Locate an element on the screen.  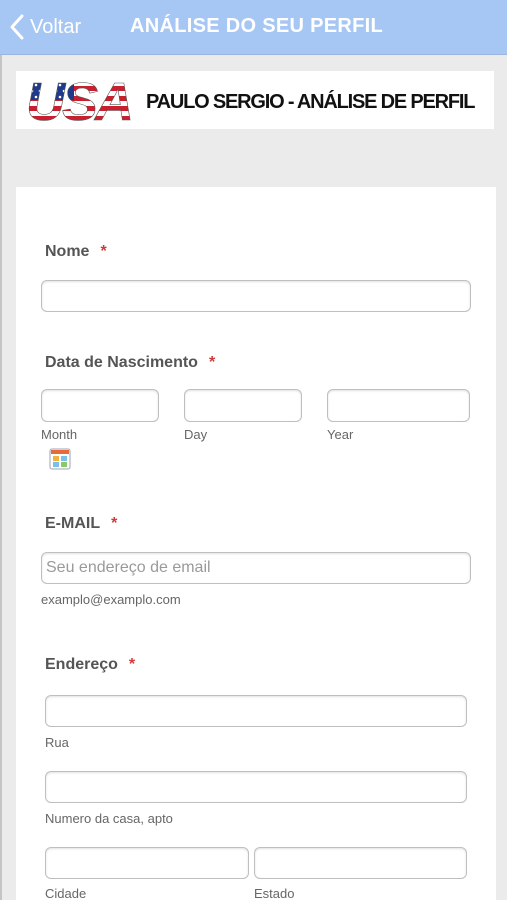
house-number-input is located at coordinates (256, 787).